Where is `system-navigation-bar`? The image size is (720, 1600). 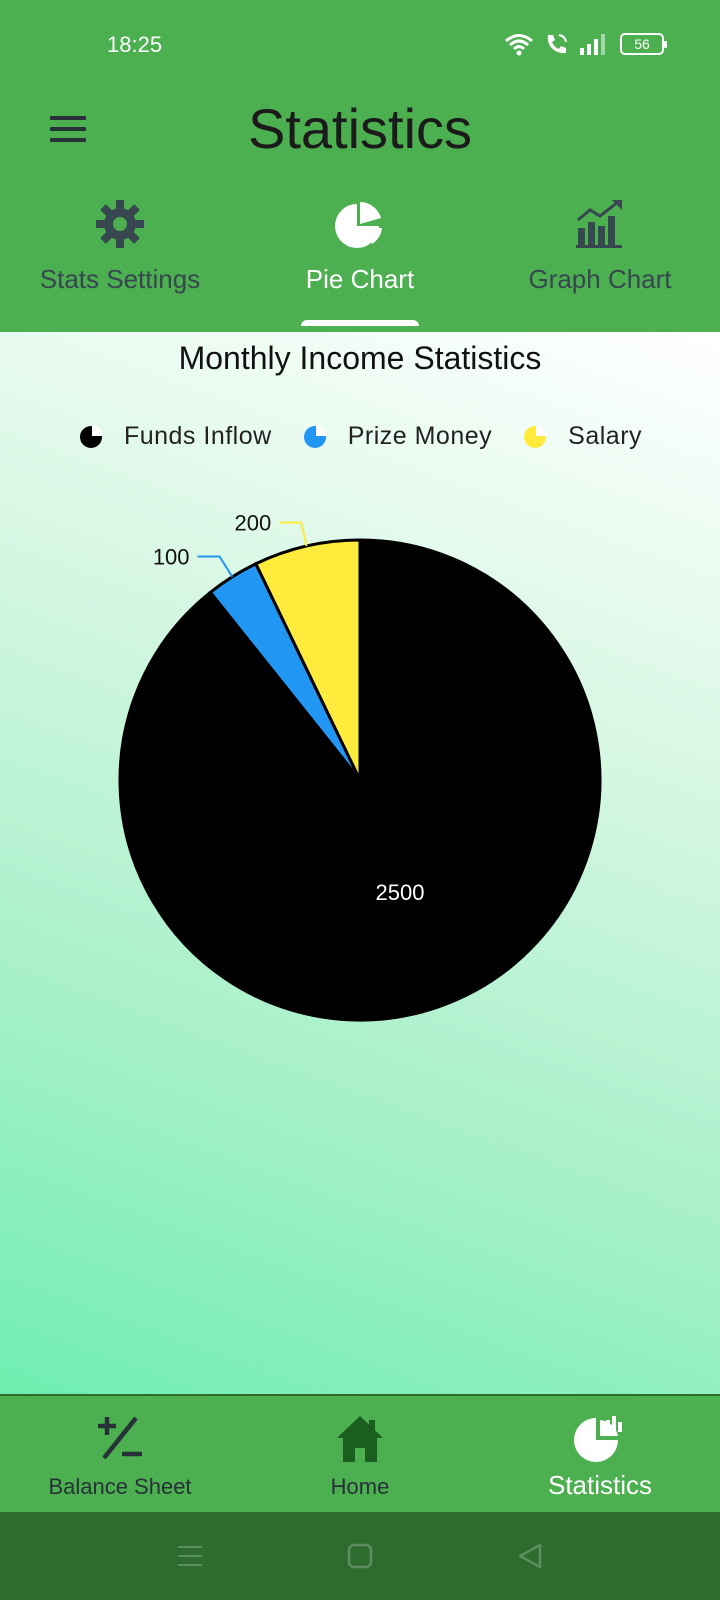 system-navigation-bar is located at coordinates (360, 1556).